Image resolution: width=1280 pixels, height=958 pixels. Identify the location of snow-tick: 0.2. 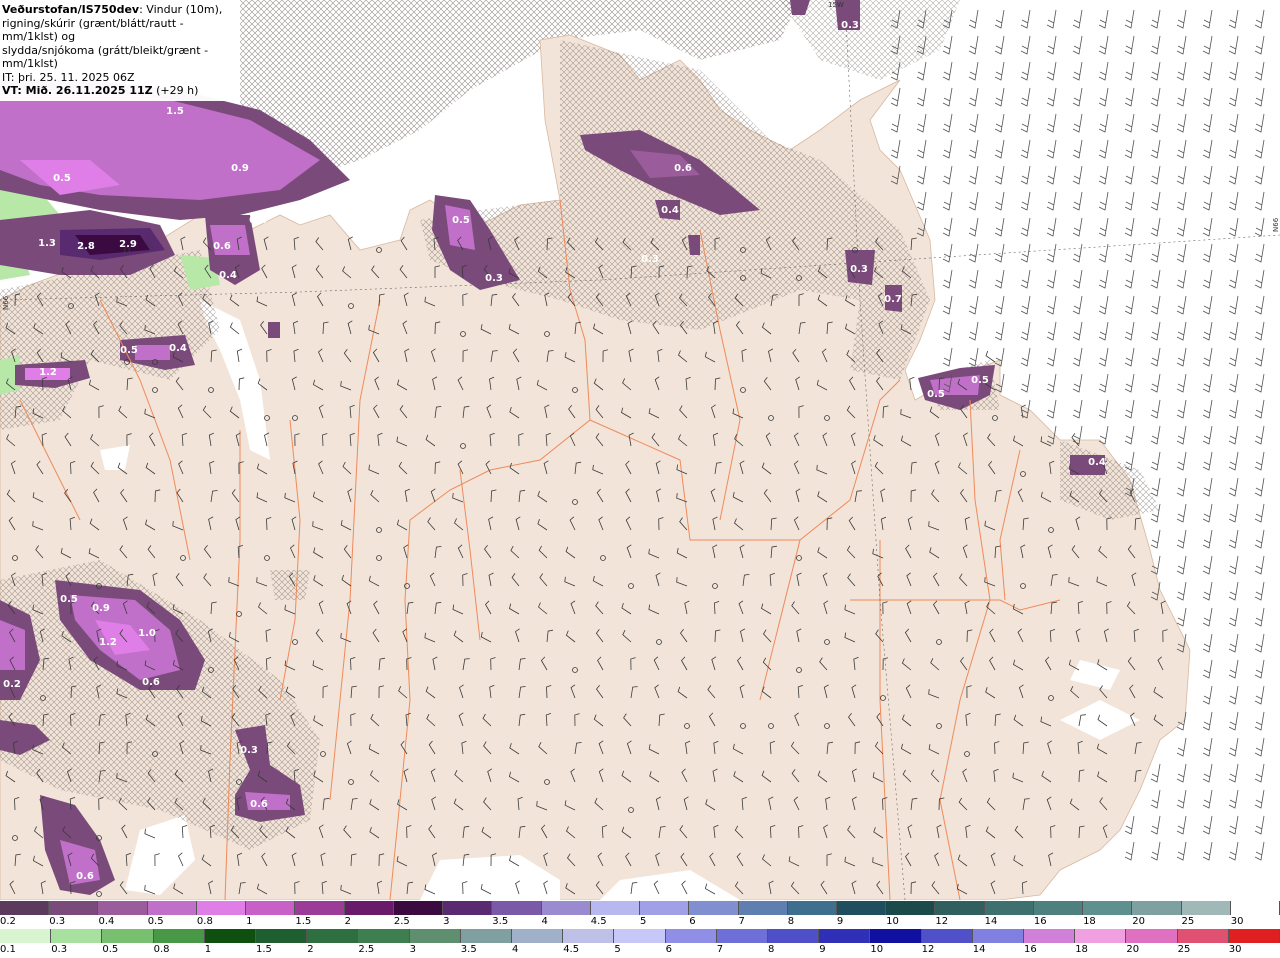
(8, 921).